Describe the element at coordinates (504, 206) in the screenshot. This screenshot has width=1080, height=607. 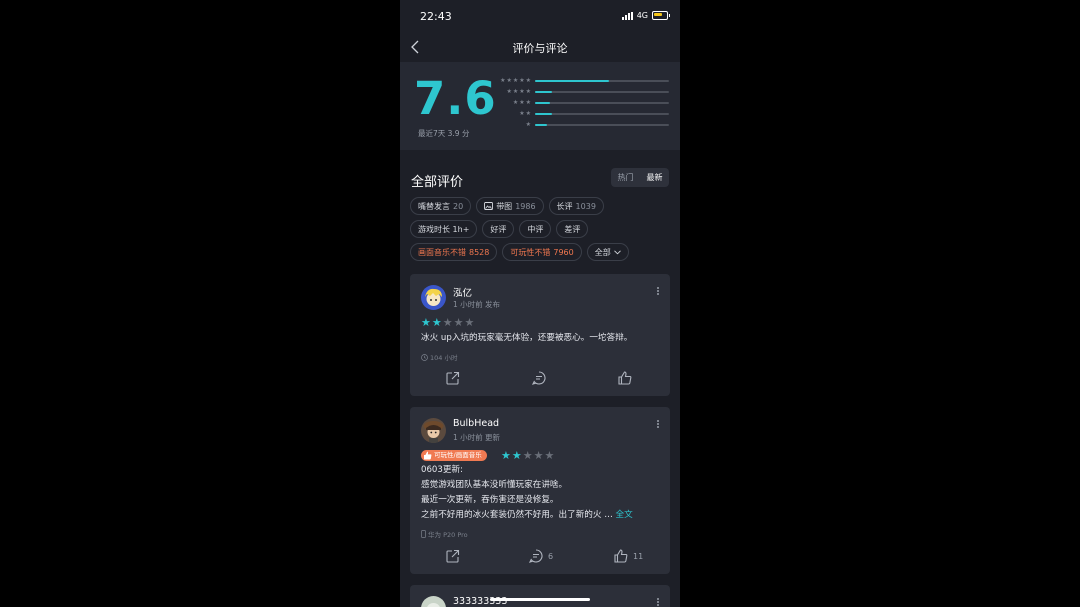
I see `tag-label: 带图` at that location.